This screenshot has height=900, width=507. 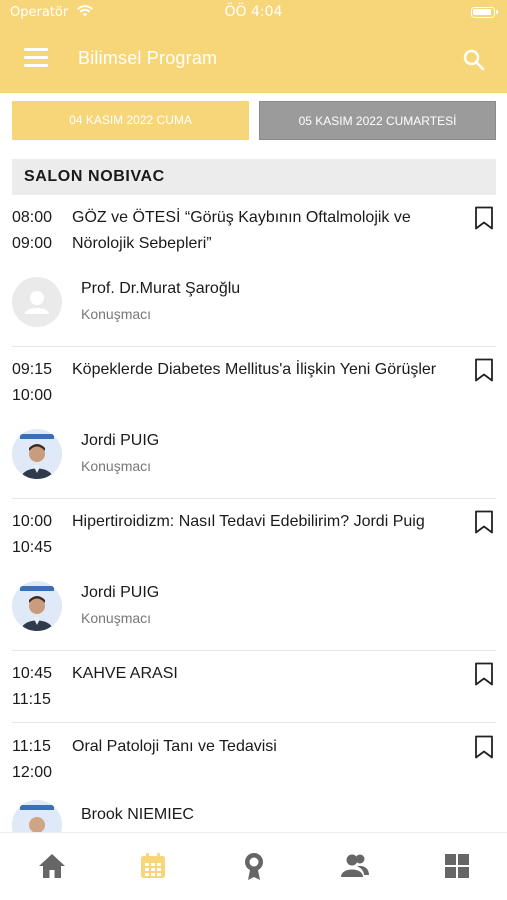 What do you see at coordinates (52, 866) in the screenshot?
I see `home-icon` at bounding box center [52, 866].